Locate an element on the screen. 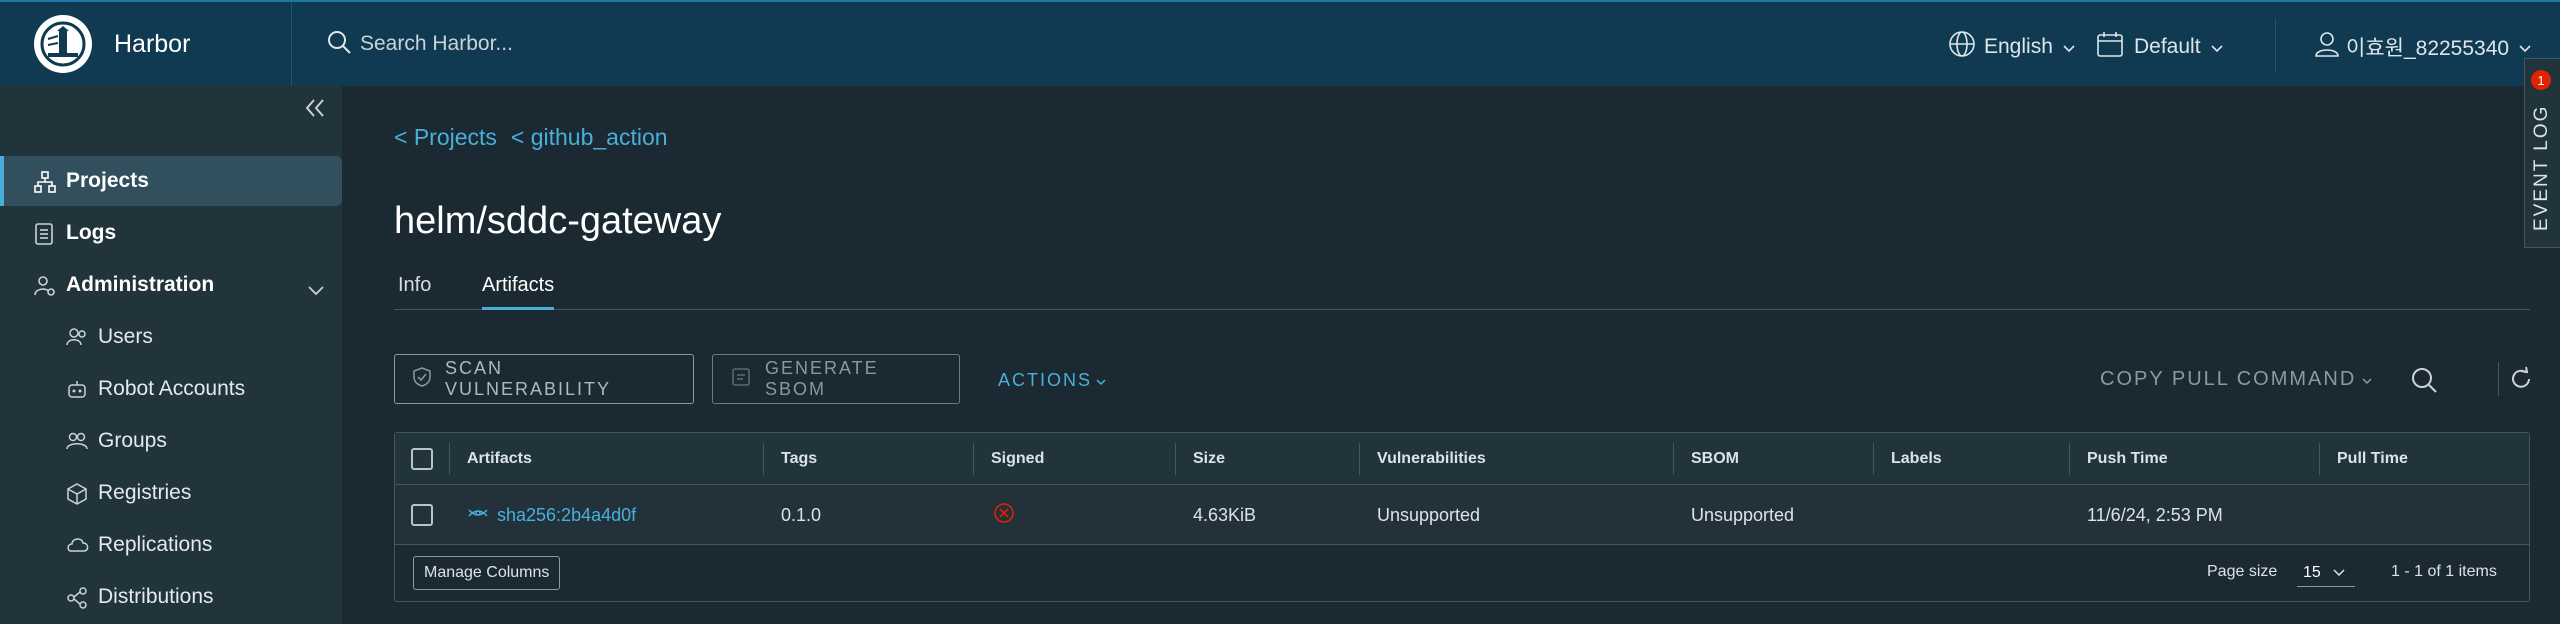 Image resolution: width=2560 pixels, height=624 pixels. sidebar-item-label: Users is located at coordinates (125, 336).